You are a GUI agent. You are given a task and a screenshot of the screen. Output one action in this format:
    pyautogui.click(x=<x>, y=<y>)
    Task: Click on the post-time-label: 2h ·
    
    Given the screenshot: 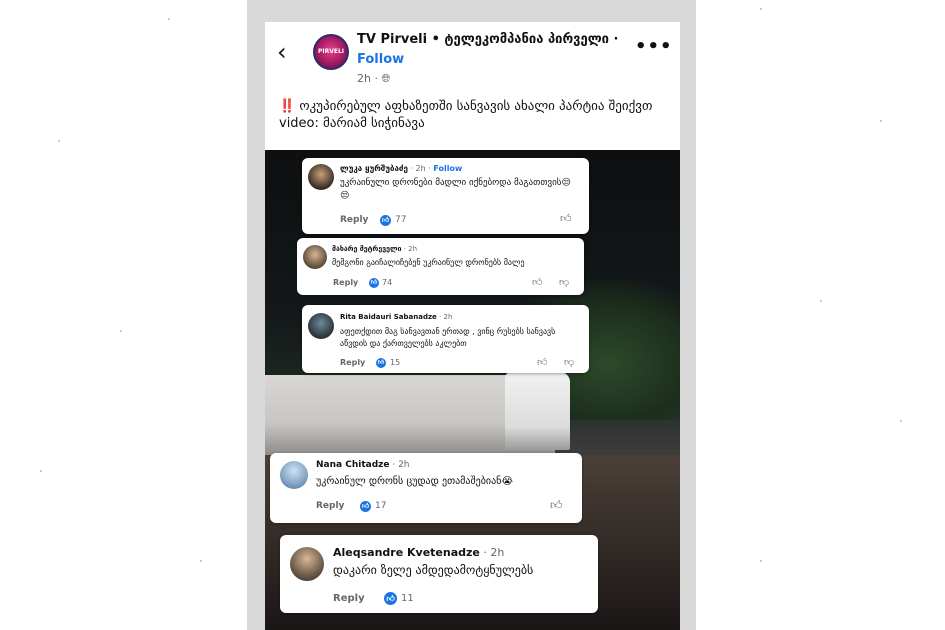 What is the action you would take?
    pyautogui.click(x=367, y=78)
    